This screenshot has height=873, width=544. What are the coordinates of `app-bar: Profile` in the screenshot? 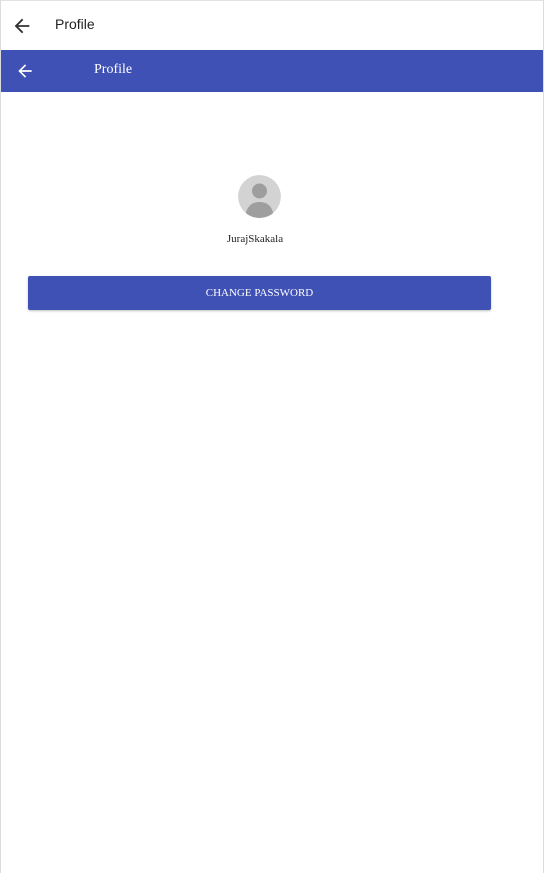 It's located at (272, 71).